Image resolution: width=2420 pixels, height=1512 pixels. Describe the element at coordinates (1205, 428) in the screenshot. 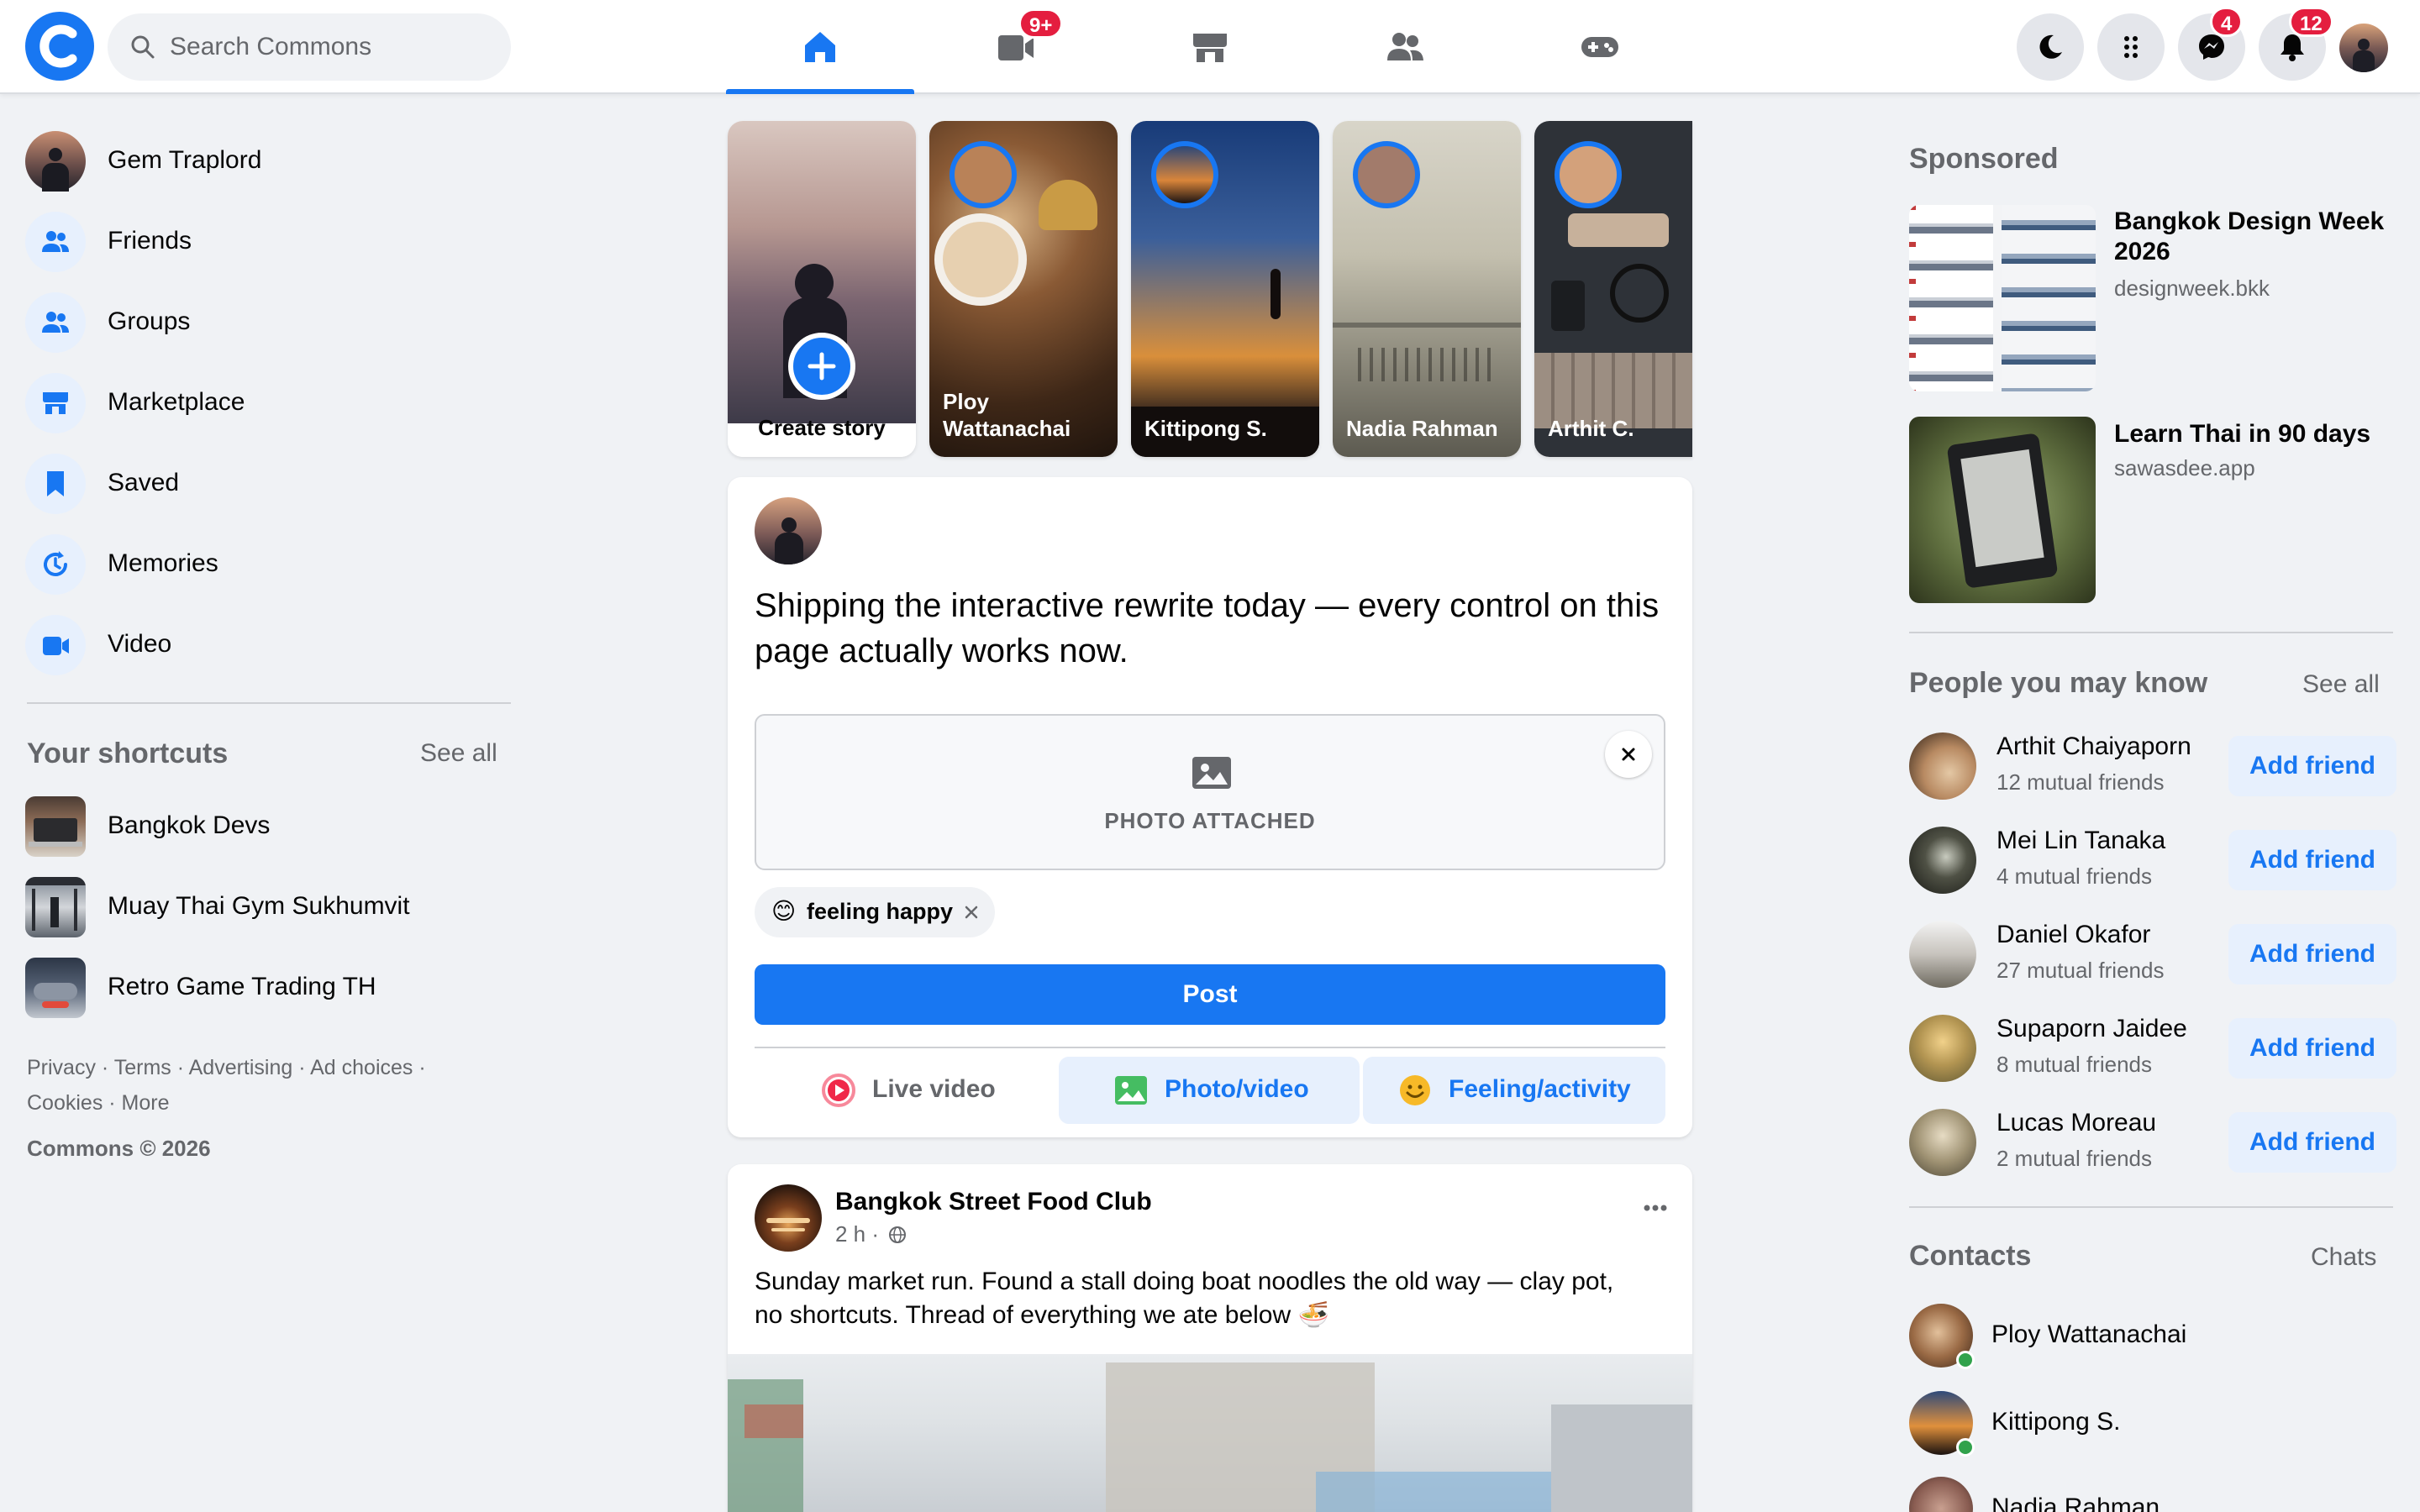

I see `story-author: Kittipong S.` at that location.